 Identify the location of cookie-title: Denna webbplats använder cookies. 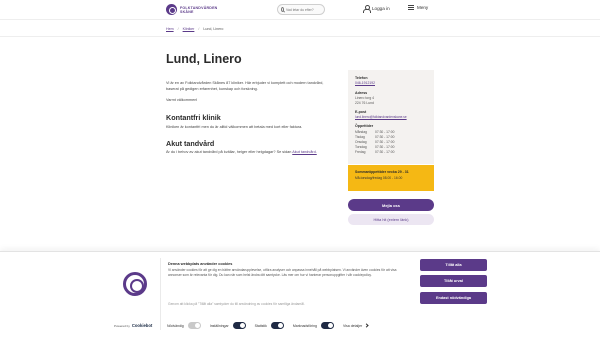
(200, 264).